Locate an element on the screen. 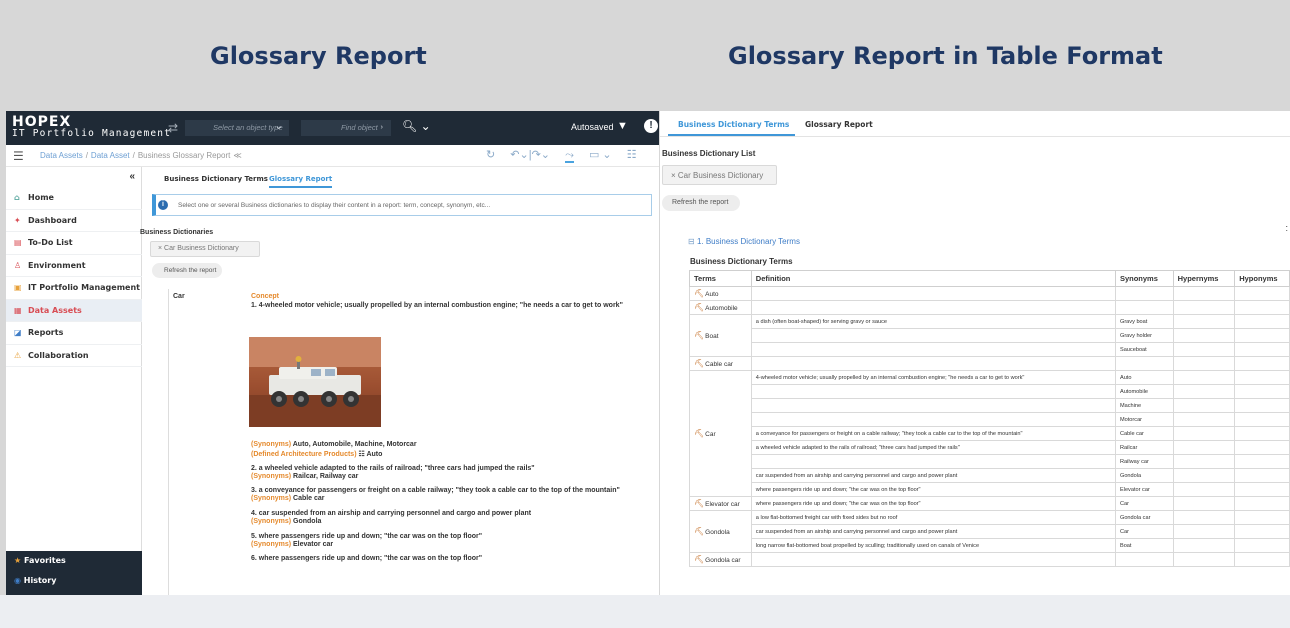 The height and width of the screenshot is (628, 1290). display-icon: ▭ ⌄ is located at coordinates (600, 155).